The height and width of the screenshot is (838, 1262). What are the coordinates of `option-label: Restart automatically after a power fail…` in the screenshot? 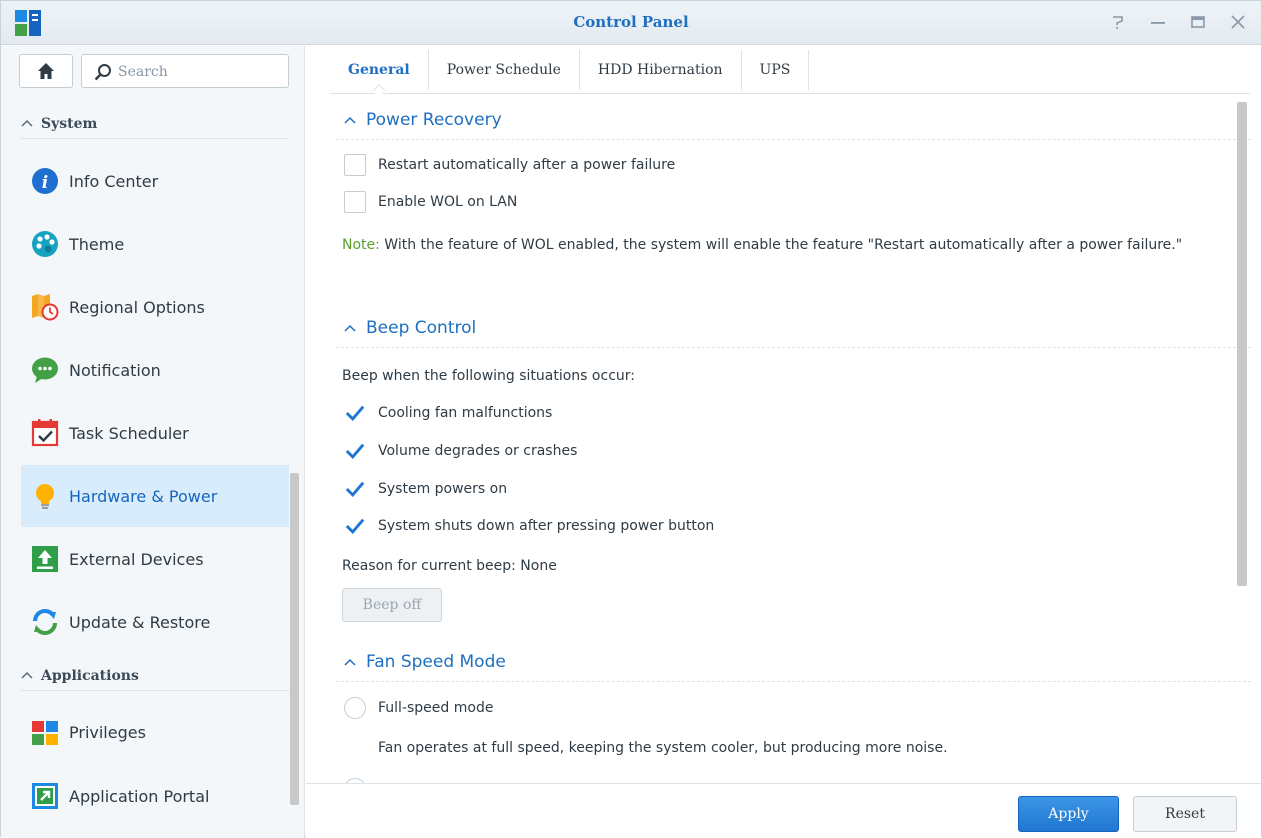 It's located at (527, 165).